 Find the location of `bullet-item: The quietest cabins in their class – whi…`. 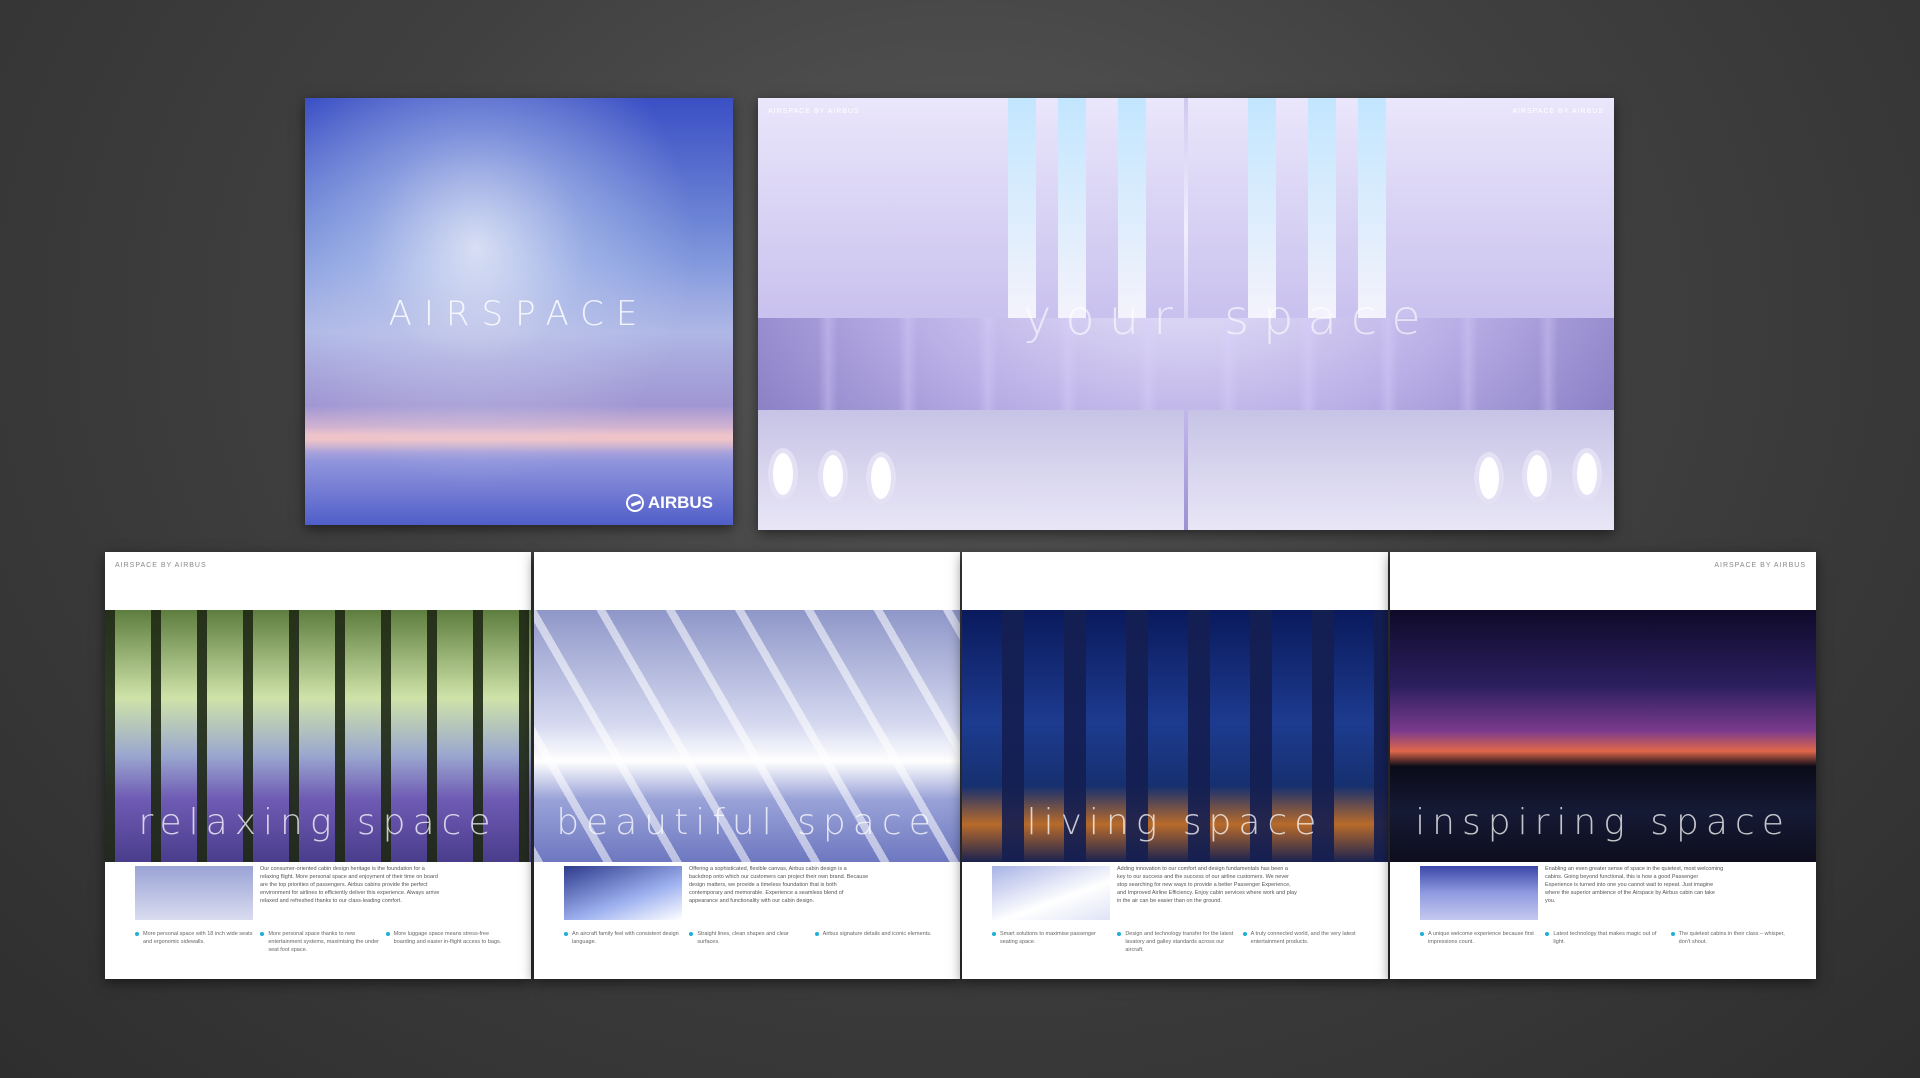

bullet-item: The quietest cabins in their class – whi… is located at coordinates (1730, 938).